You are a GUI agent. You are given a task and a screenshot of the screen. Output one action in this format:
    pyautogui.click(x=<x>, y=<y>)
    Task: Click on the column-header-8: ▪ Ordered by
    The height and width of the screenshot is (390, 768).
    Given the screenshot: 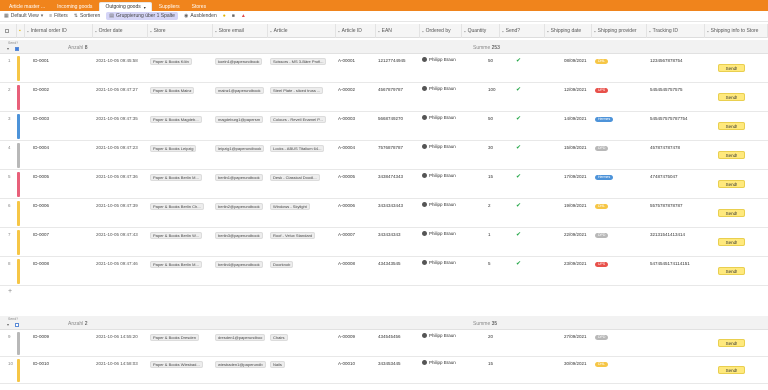 What is the action you would take?
    pyautogui.click(x=441, y=31)
    